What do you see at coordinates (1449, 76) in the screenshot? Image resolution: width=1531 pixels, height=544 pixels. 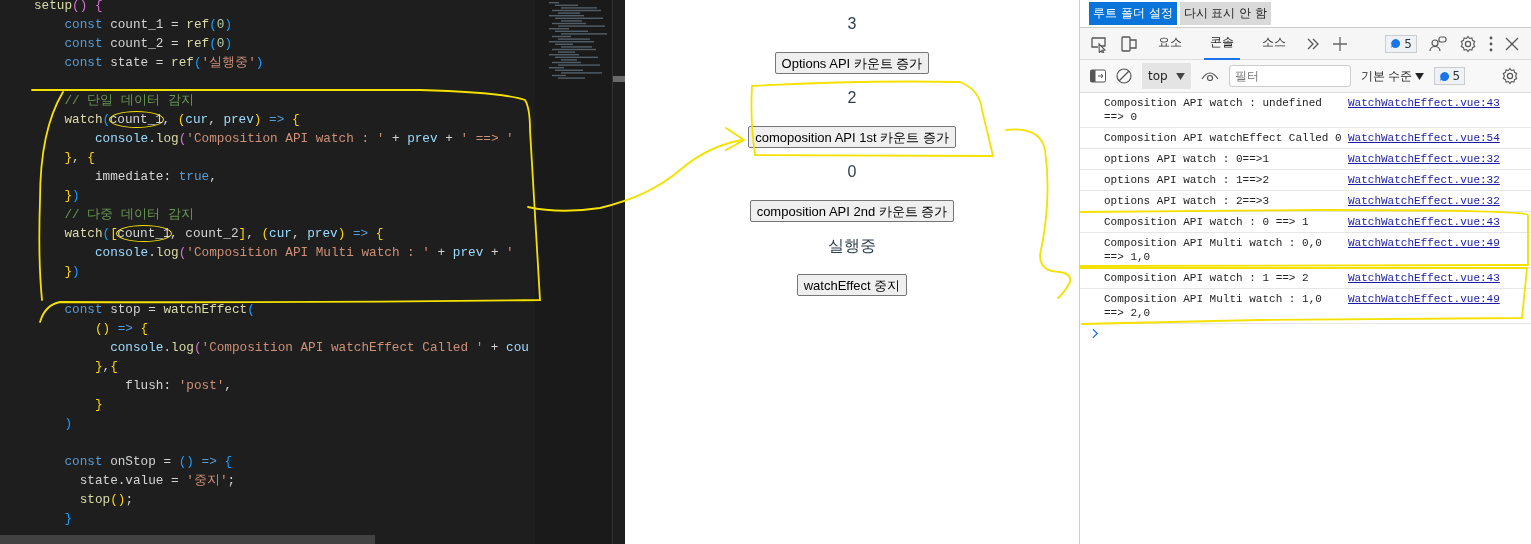 I see `messages-badge: 5` at bounding box center [1449, 76].